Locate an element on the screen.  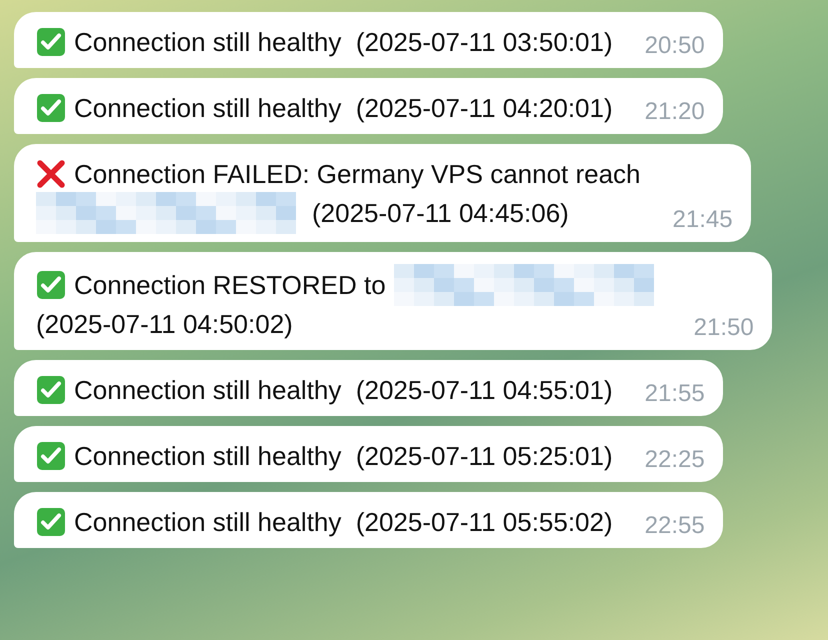
cross-mark-icon is located at coordinates (51, 174).